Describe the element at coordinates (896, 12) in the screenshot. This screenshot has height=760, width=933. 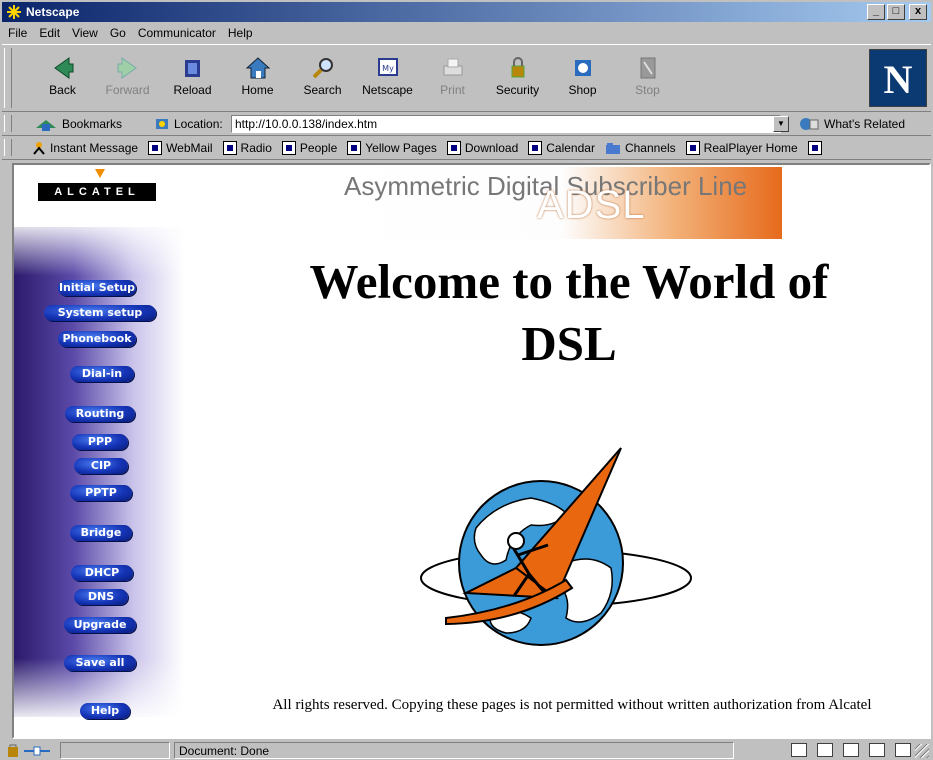
I see `maximize-button: □` at that location.